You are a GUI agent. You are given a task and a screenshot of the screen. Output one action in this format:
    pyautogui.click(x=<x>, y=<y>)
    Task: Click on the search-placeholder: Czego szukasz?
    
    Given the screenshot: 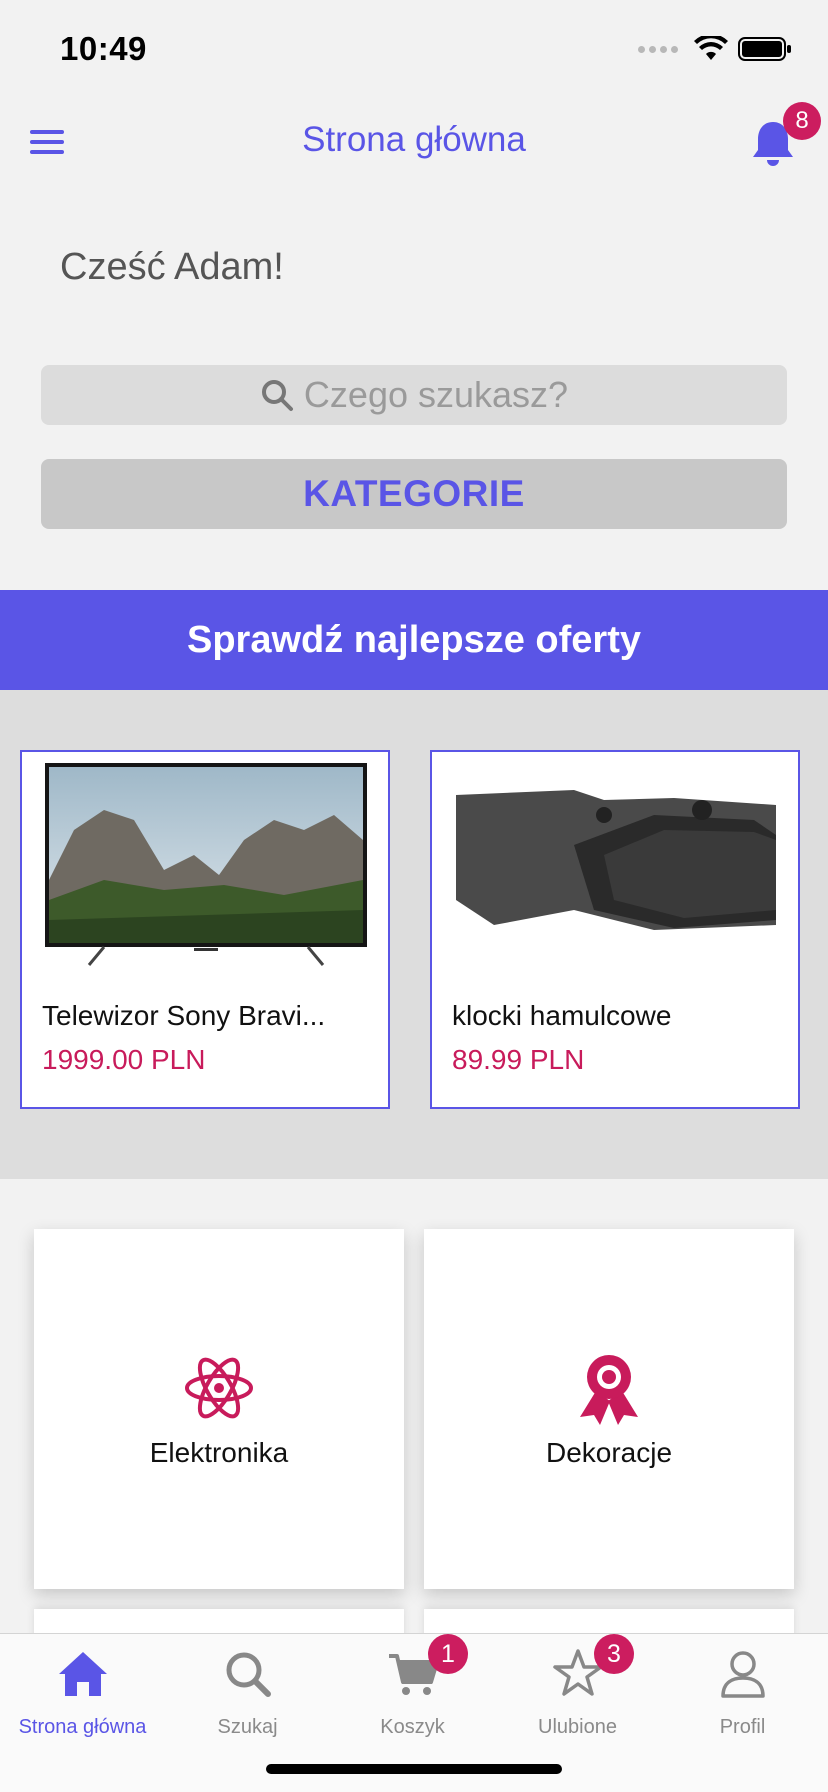 What is the action you would take?
    pyautogui.click(x=436, y=394)
    